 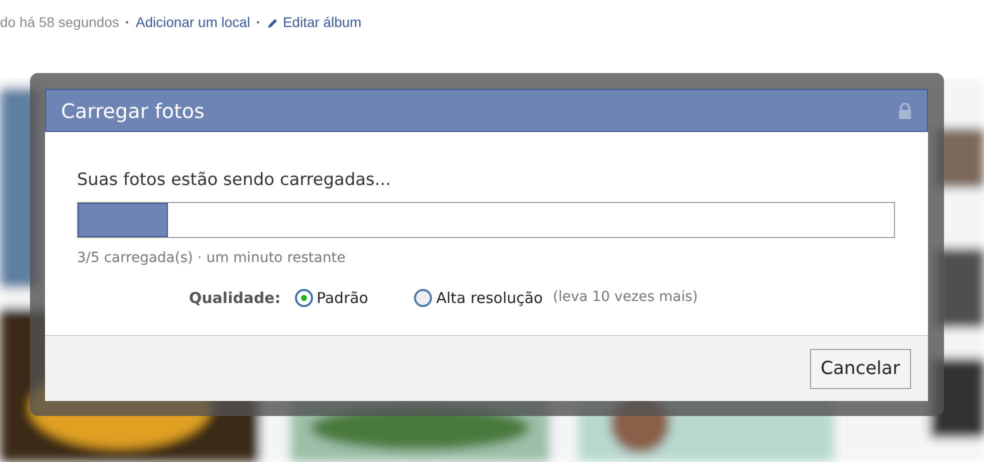 I want to click on timestamp: do há 58 segundos, so click(x=60, y=22).